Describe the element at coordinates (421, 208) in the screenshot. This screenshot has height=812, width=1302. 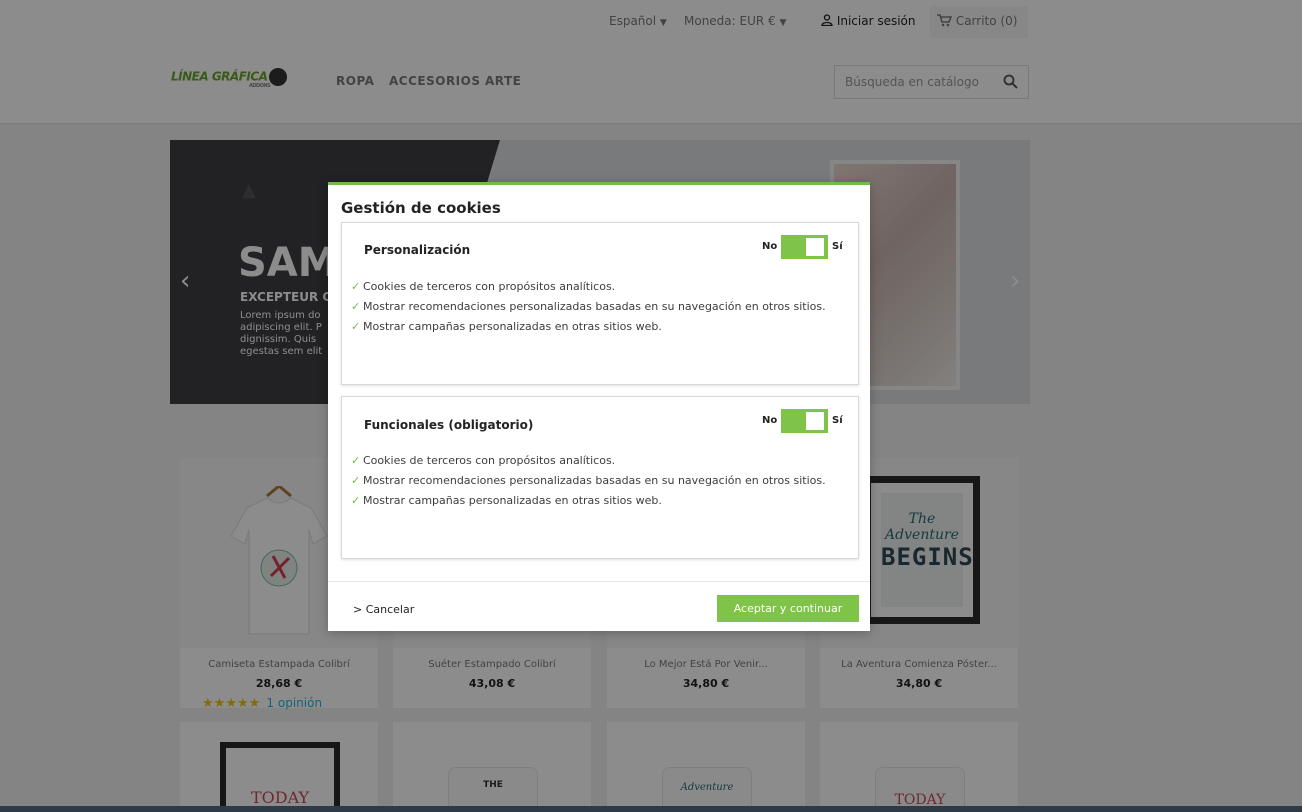
I see `dialog-title: Gestión de cookies` at that location.